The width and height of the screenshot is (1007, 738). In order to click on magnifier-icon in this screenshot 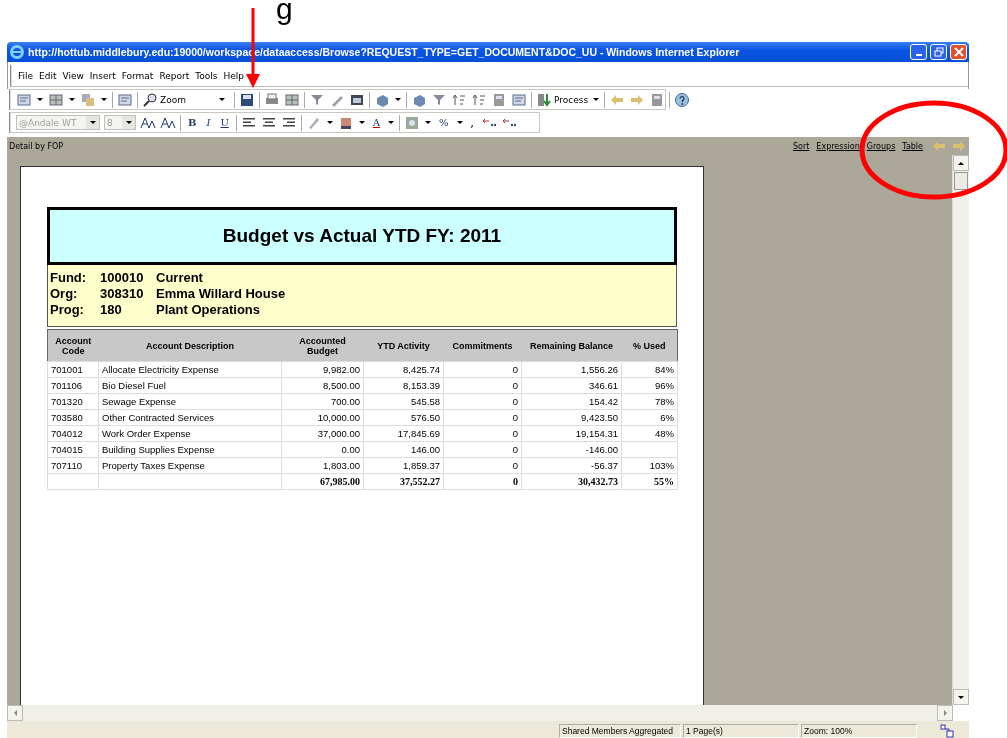, I will do `click(150, 99)`.